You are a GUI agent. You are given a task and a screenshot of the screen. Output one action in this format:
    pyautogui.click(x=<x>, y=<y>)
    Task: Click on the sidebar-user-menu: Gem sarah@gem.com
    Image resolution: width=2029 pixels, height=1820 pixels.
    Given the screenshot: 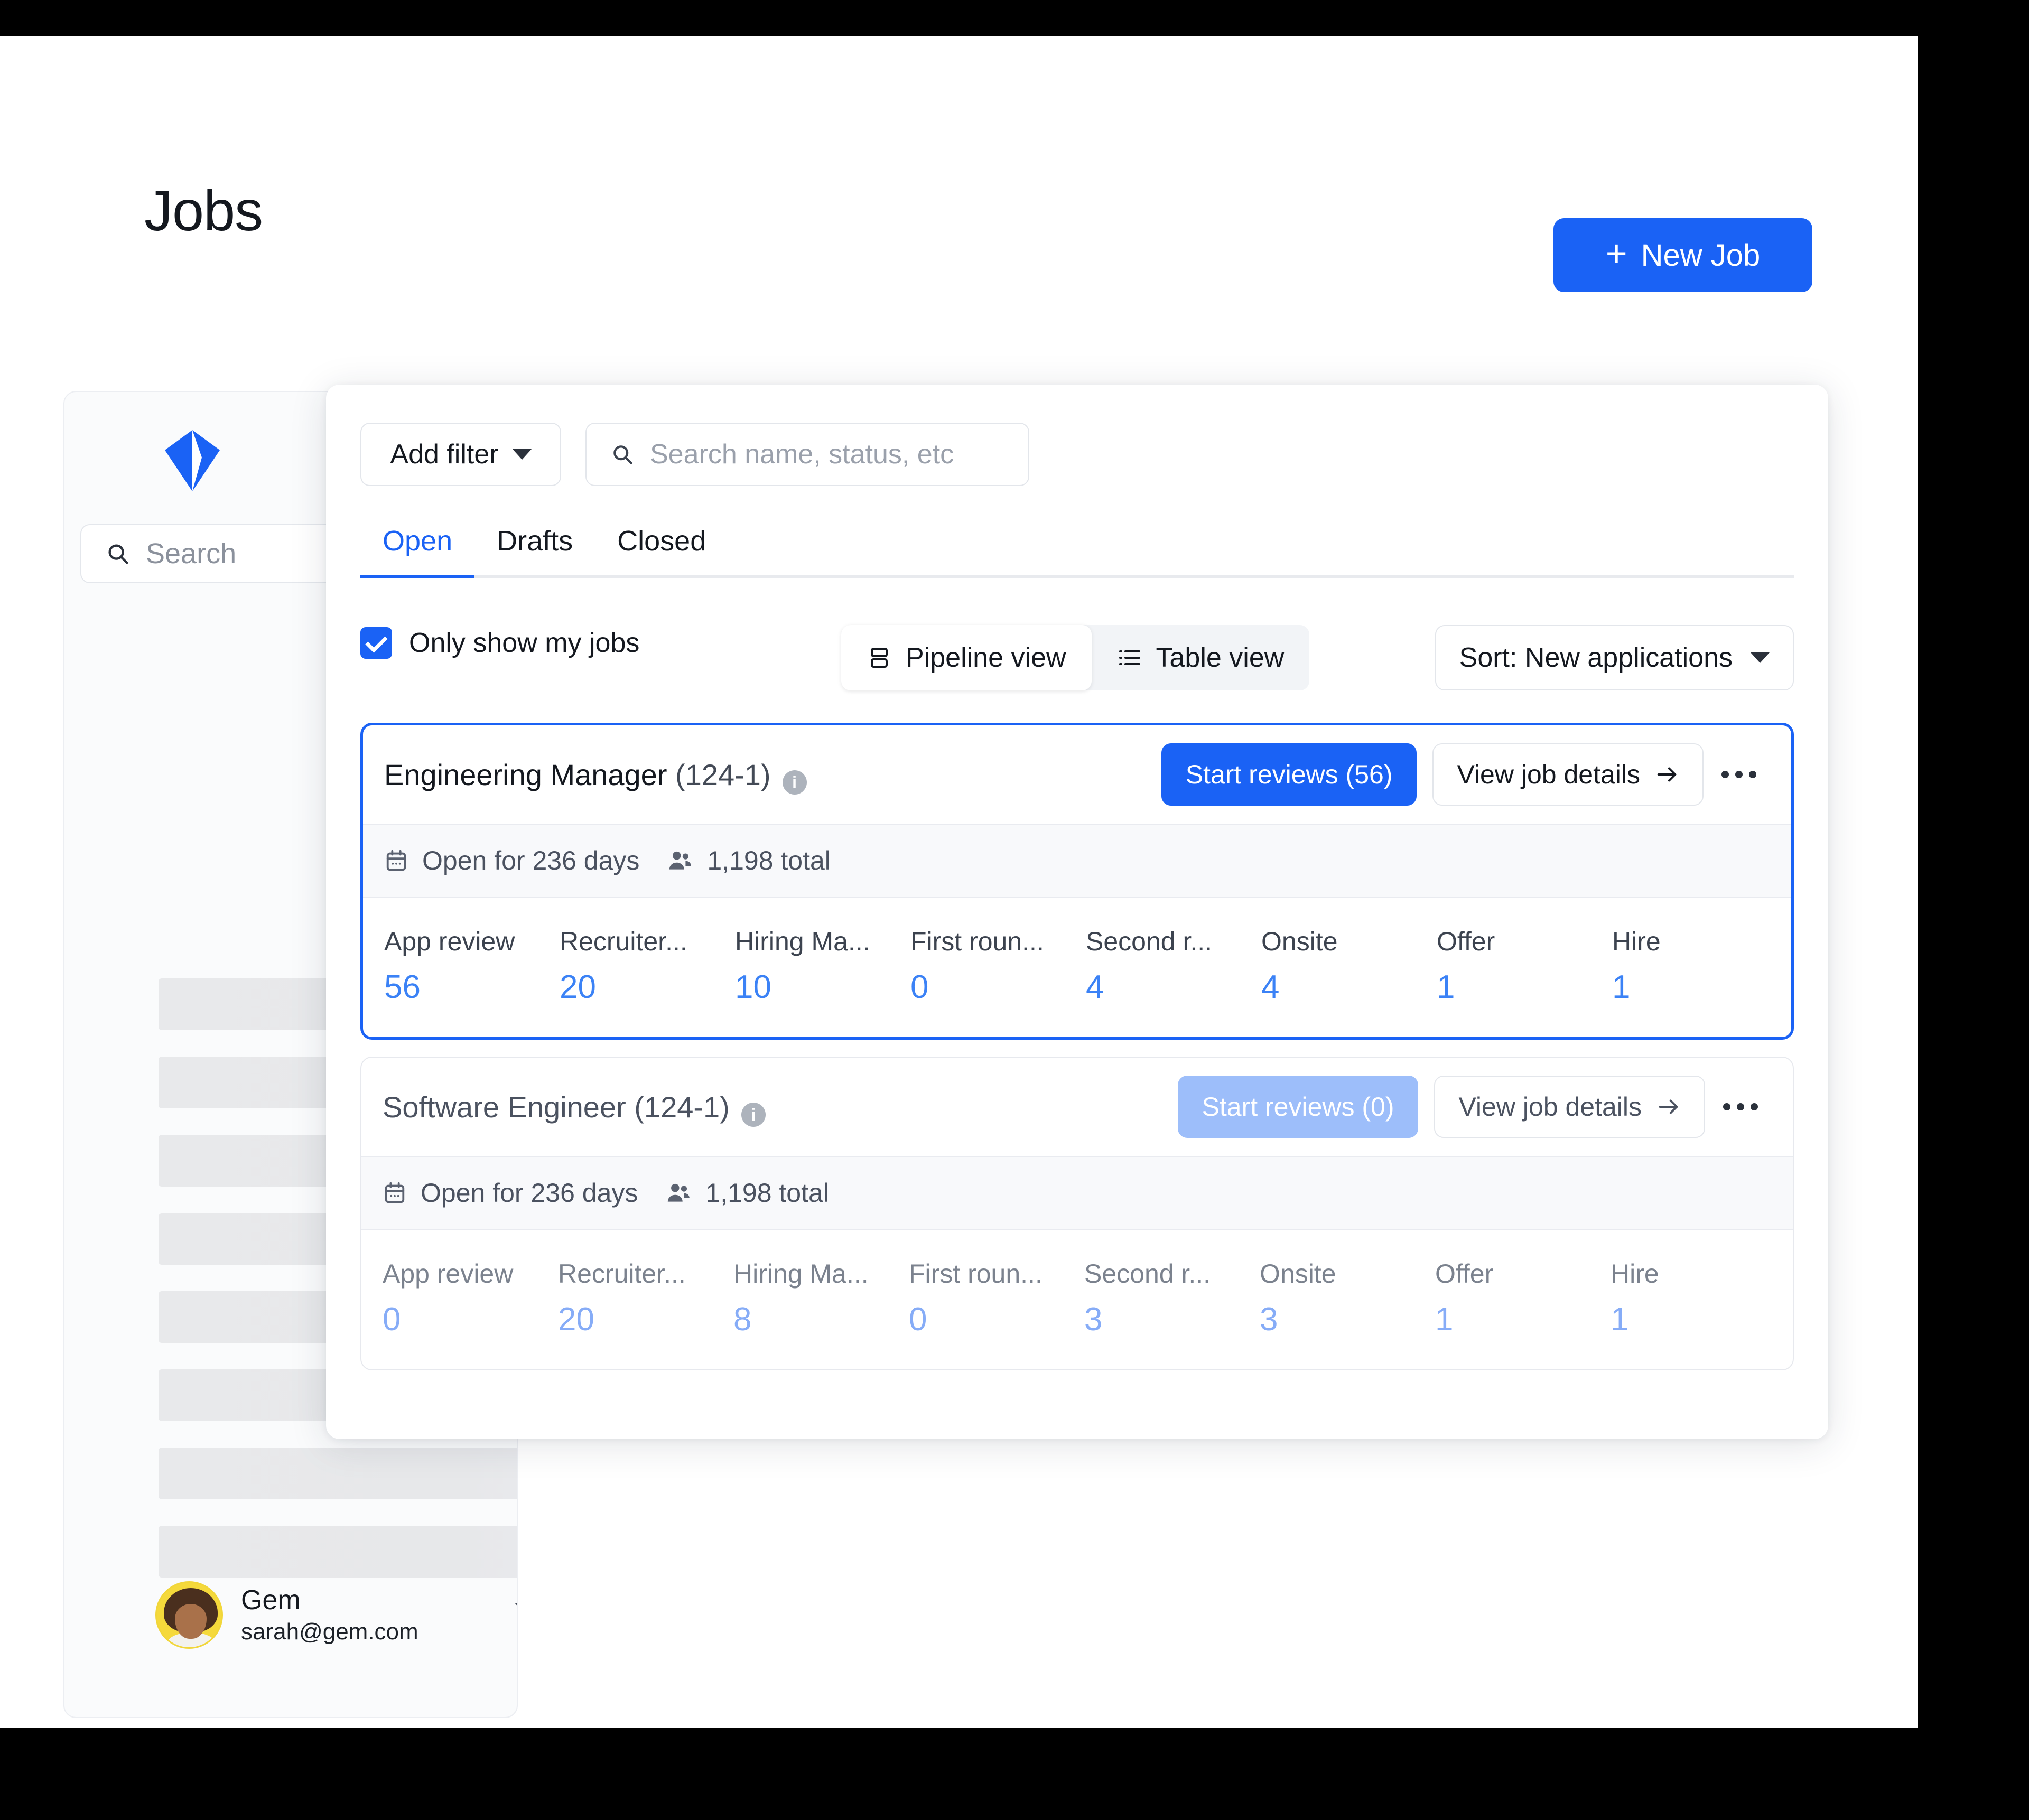 What is the action you would take?
    pyautogui.click(x=336, y=1615)
    